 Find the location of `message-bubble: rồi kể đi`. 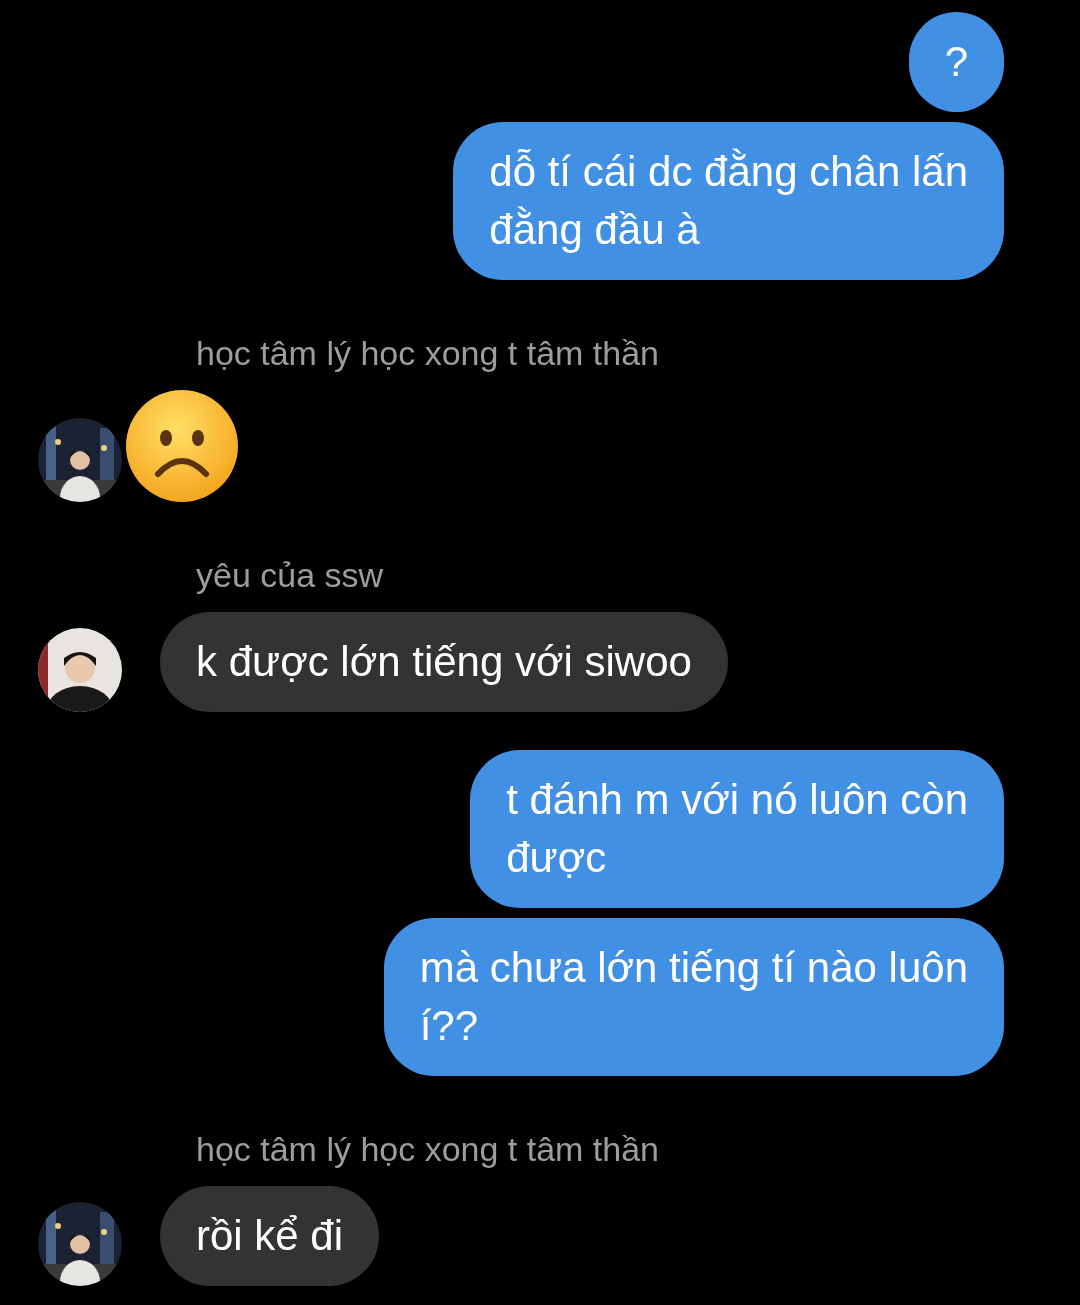

message-bubble: rồi kể đi is located at coordinates (270, 1236).